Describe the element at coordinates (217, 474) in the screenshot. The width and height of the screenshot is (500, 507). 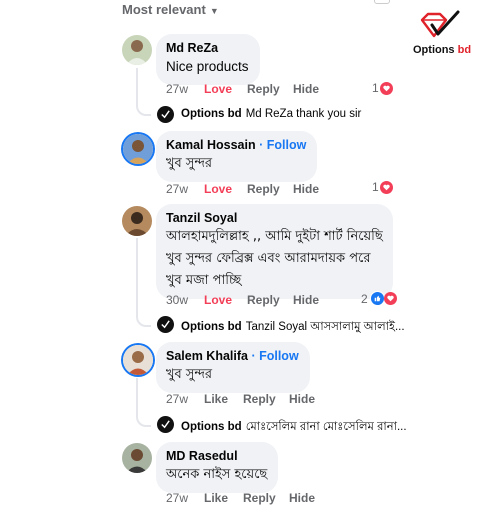
I see `comment-text: অনেক নাইস হয়েছে` at that location.